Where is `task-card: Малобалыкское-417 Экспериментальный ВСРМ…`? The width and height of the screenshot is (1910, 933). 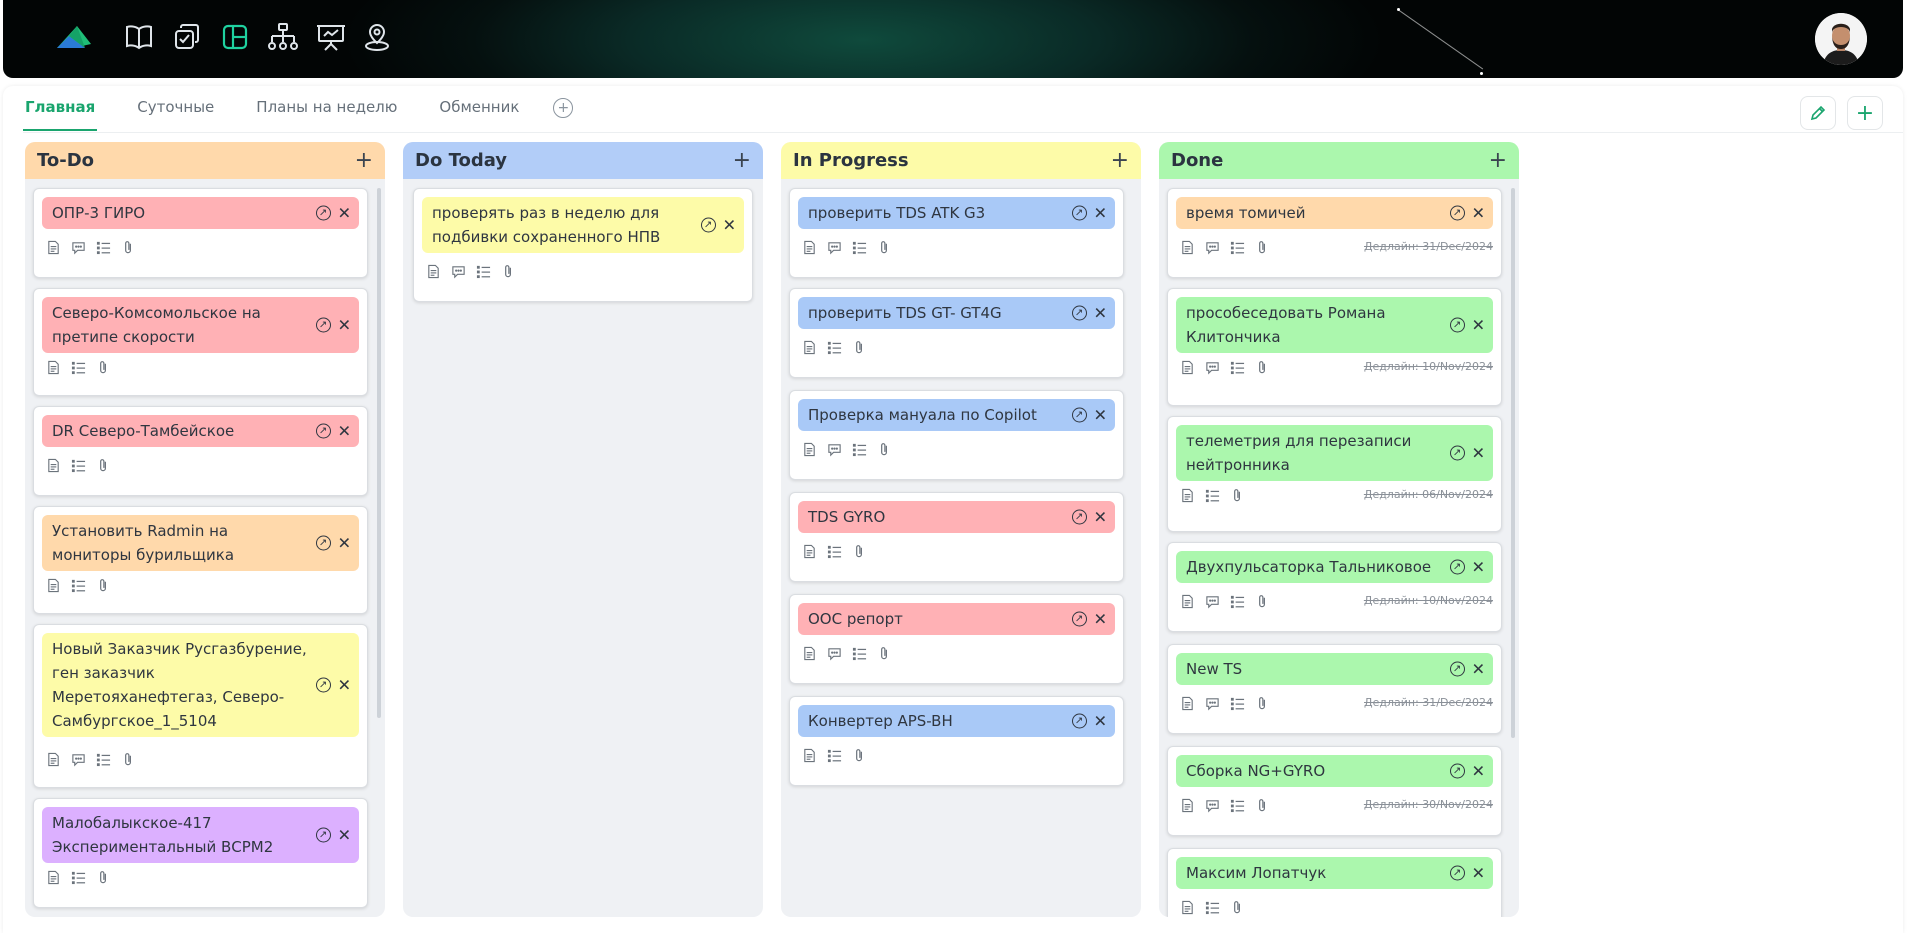 task-card: Малобалыкское-417 Экспериментальный ВСРМ… is located at coordinates (200, 853).